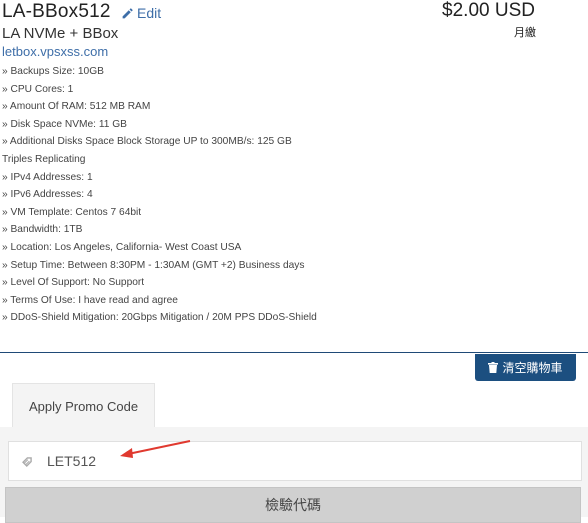 The width and height of the screenshot is (588, 523). What do you see at coordinates (60, 33) in the screenshot?
I see `product-subtitle: LA NVMe + BBox` at bounding box center [60, 33].